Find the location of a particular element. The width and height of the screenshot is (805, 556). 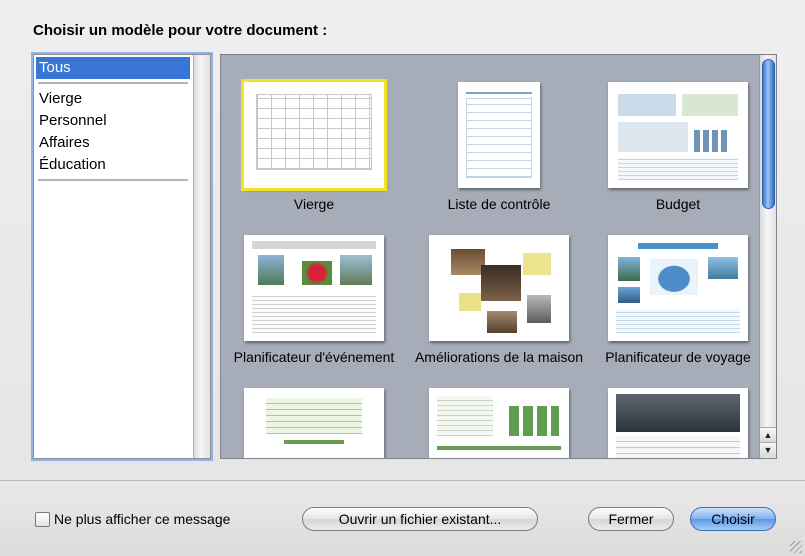

dialog-title: Choisir un modèle pour votre document : is located at coordinates (180, 30).